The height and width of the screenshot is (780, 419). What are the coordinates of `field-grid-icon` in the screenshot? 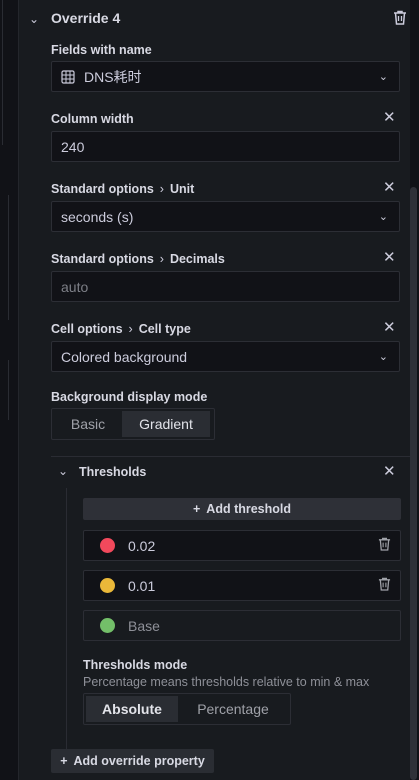 It's located at (68, 76).